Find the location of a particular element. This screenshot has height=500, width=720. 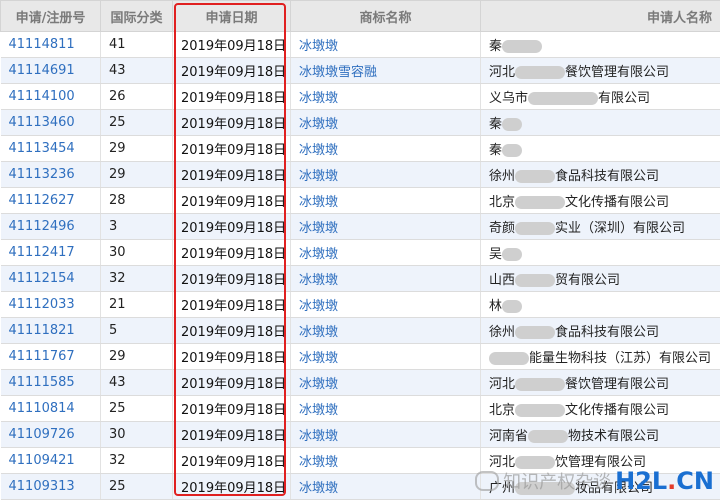

trademark-name-link: 冰墩墩雪容融 is located at coordinates (338, 72).